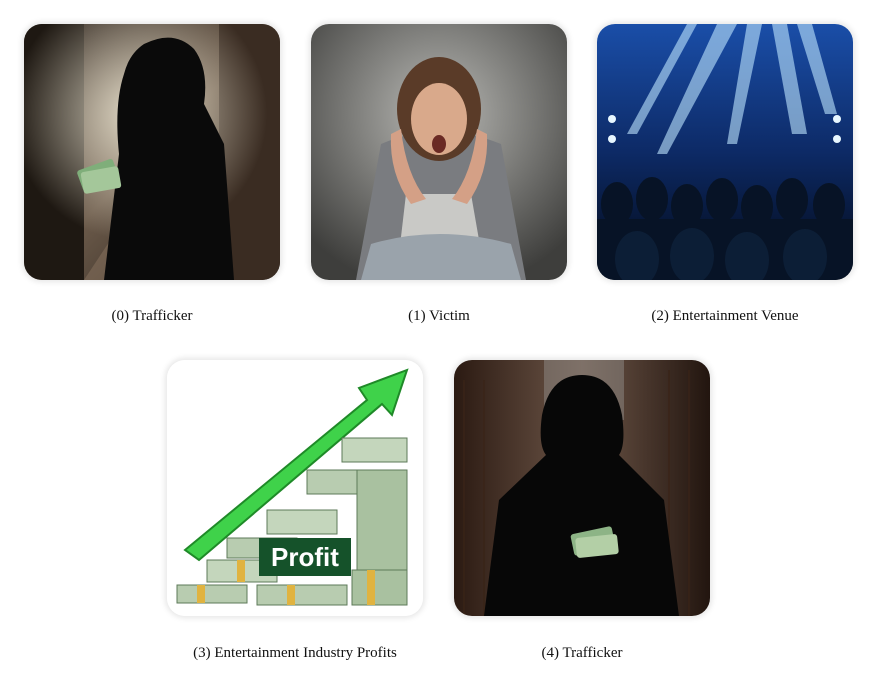 The height and width of the screenshot is (692, 878). Describe the element at coordinates (725, 316) in the screenshot. I see `panel-2-caption: (2) Entertainment Venue` at that location.